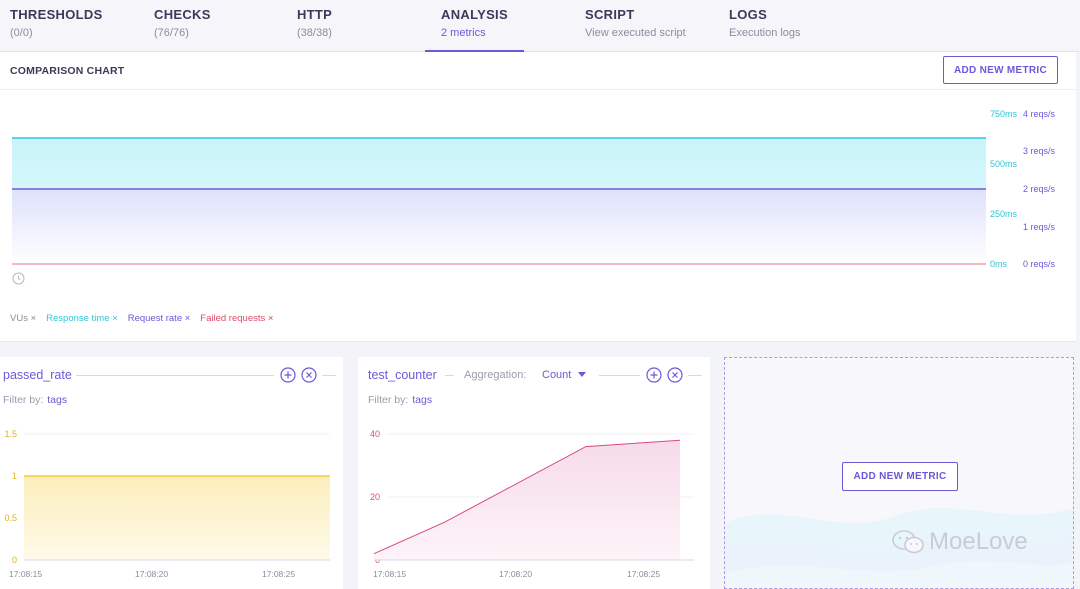 Image resolution: width=1080 pixels, height=589 pixels. I want to click on tab-logs-title: LOGS, so click(748, 14).